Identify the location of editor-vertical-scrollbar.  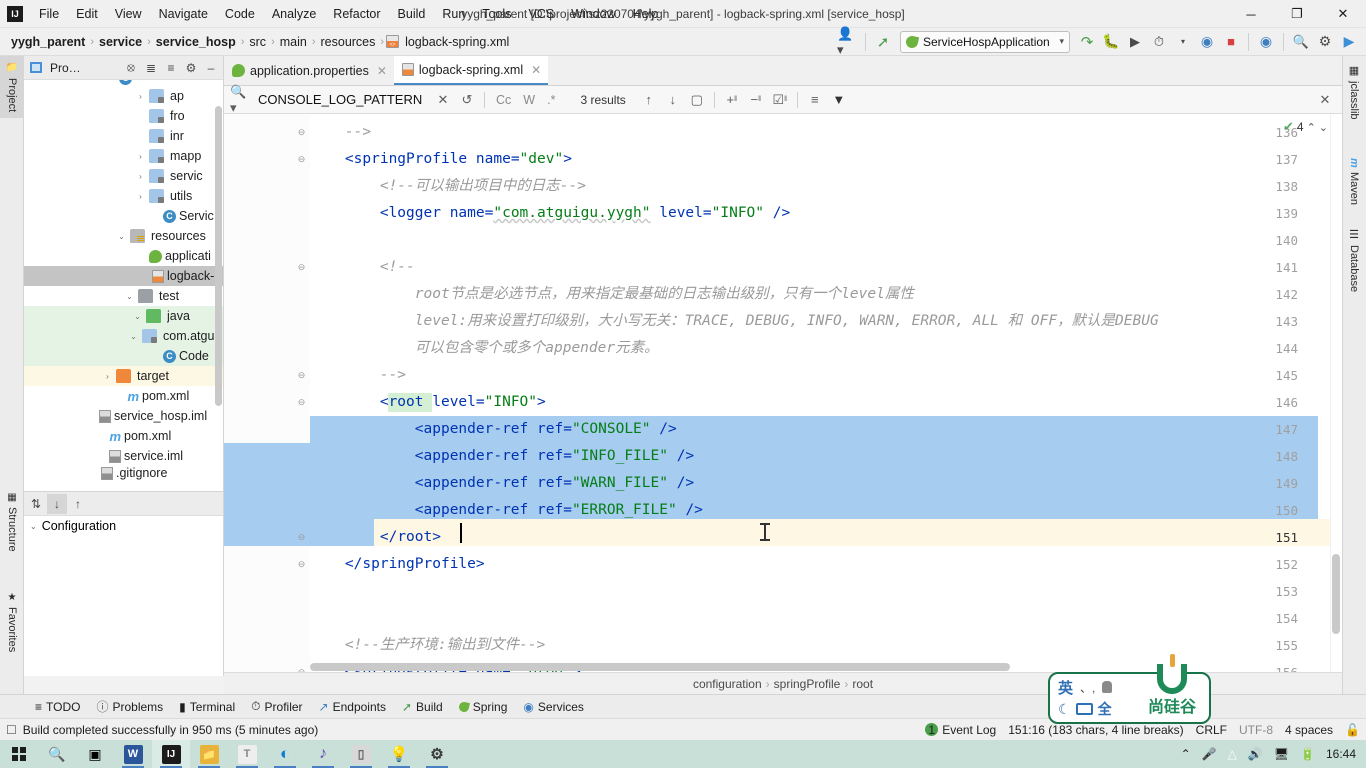
(1336, 594).